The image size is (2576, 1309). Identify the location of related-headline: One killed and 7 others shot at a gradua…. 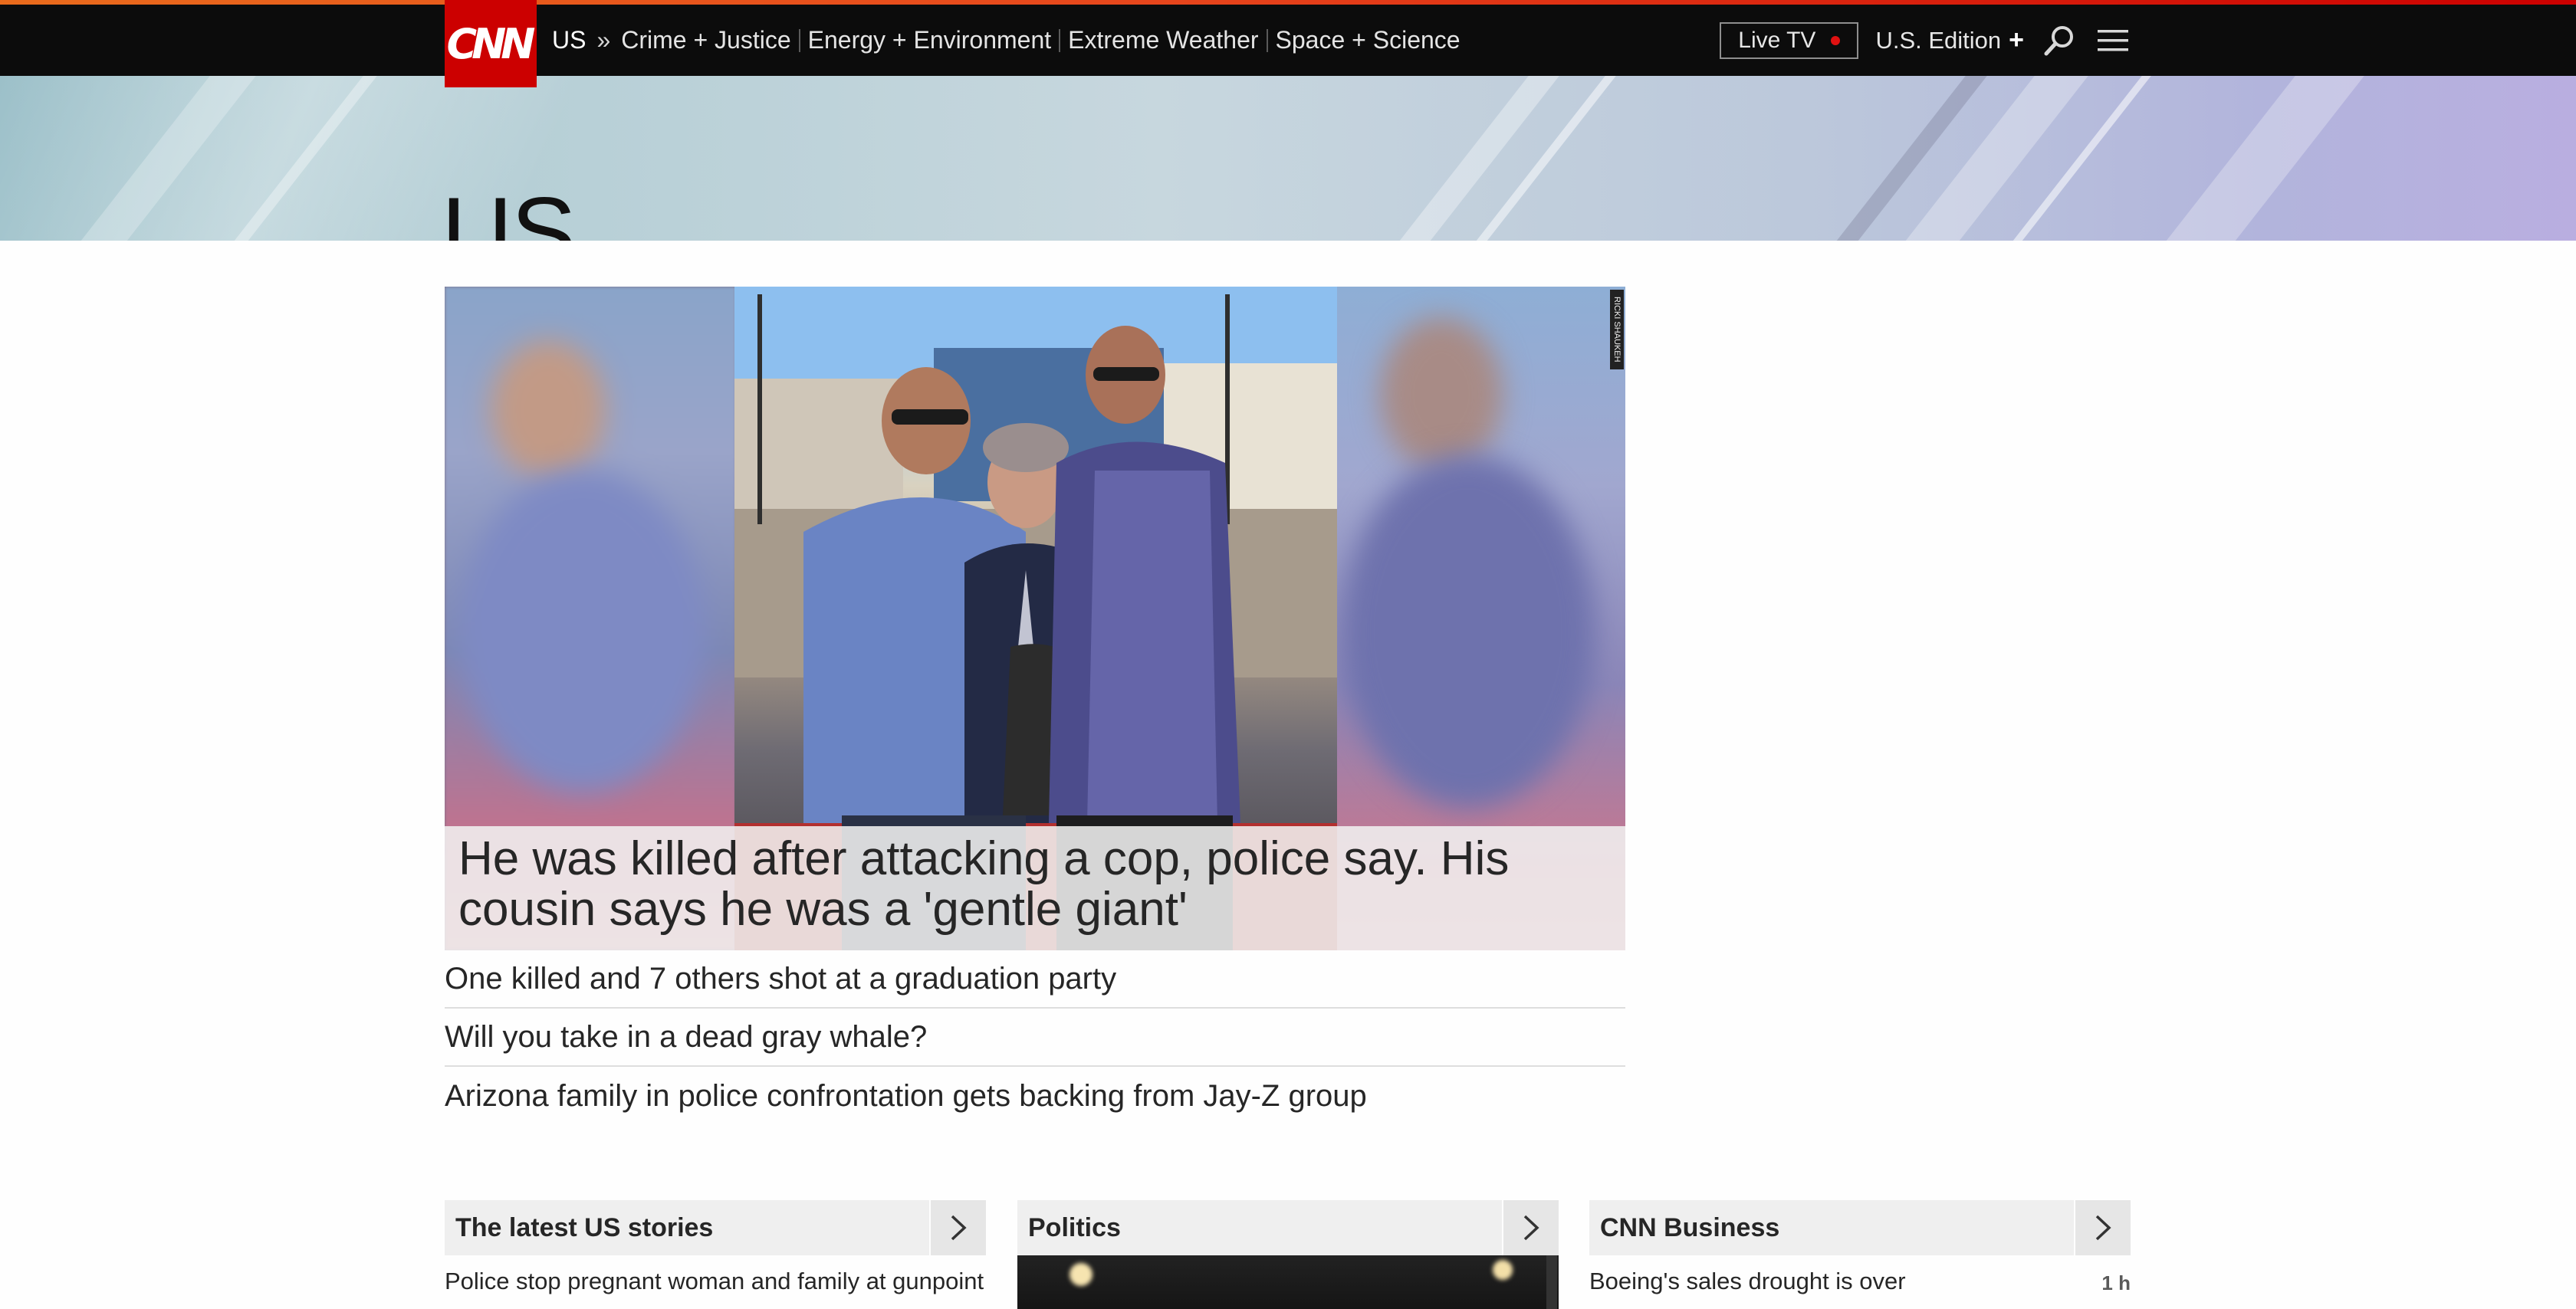
(1035, 980).